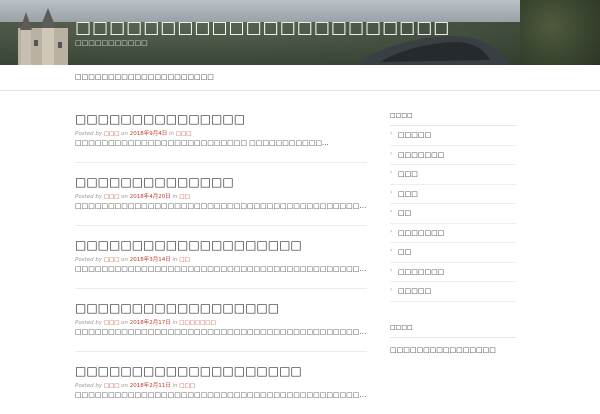  What do you see at coordinates (453, 346) in the screenshot?
I see `secondary-widget-link: □□□□□□□□□□□□□□□□` at bounding box center [453, 346].